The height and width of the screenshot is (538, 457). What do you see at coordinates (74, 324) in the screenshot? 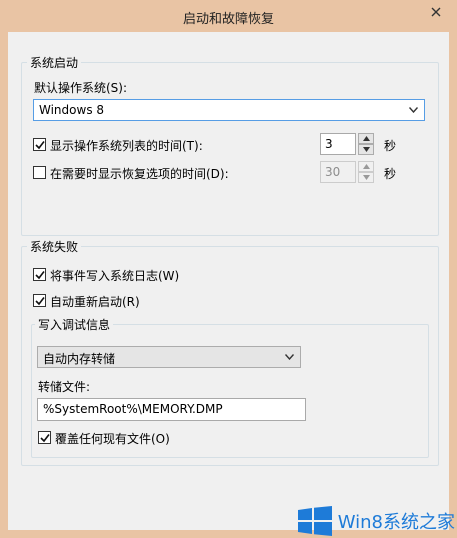
I see `debug-info-group-label: 写入调试信息` at bounding box center [74, 324].